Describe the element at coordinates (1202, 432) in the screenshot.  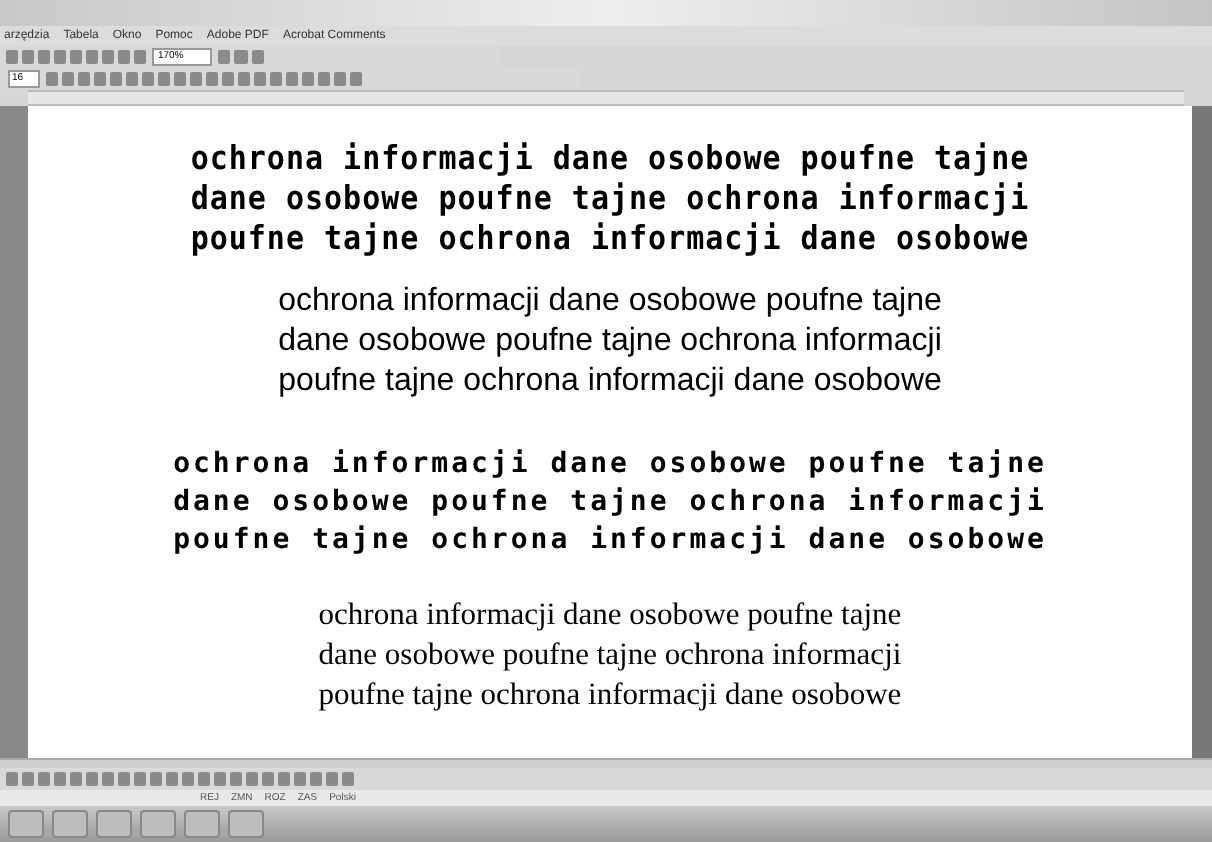
I see `vertical-scrollbar` at that location.